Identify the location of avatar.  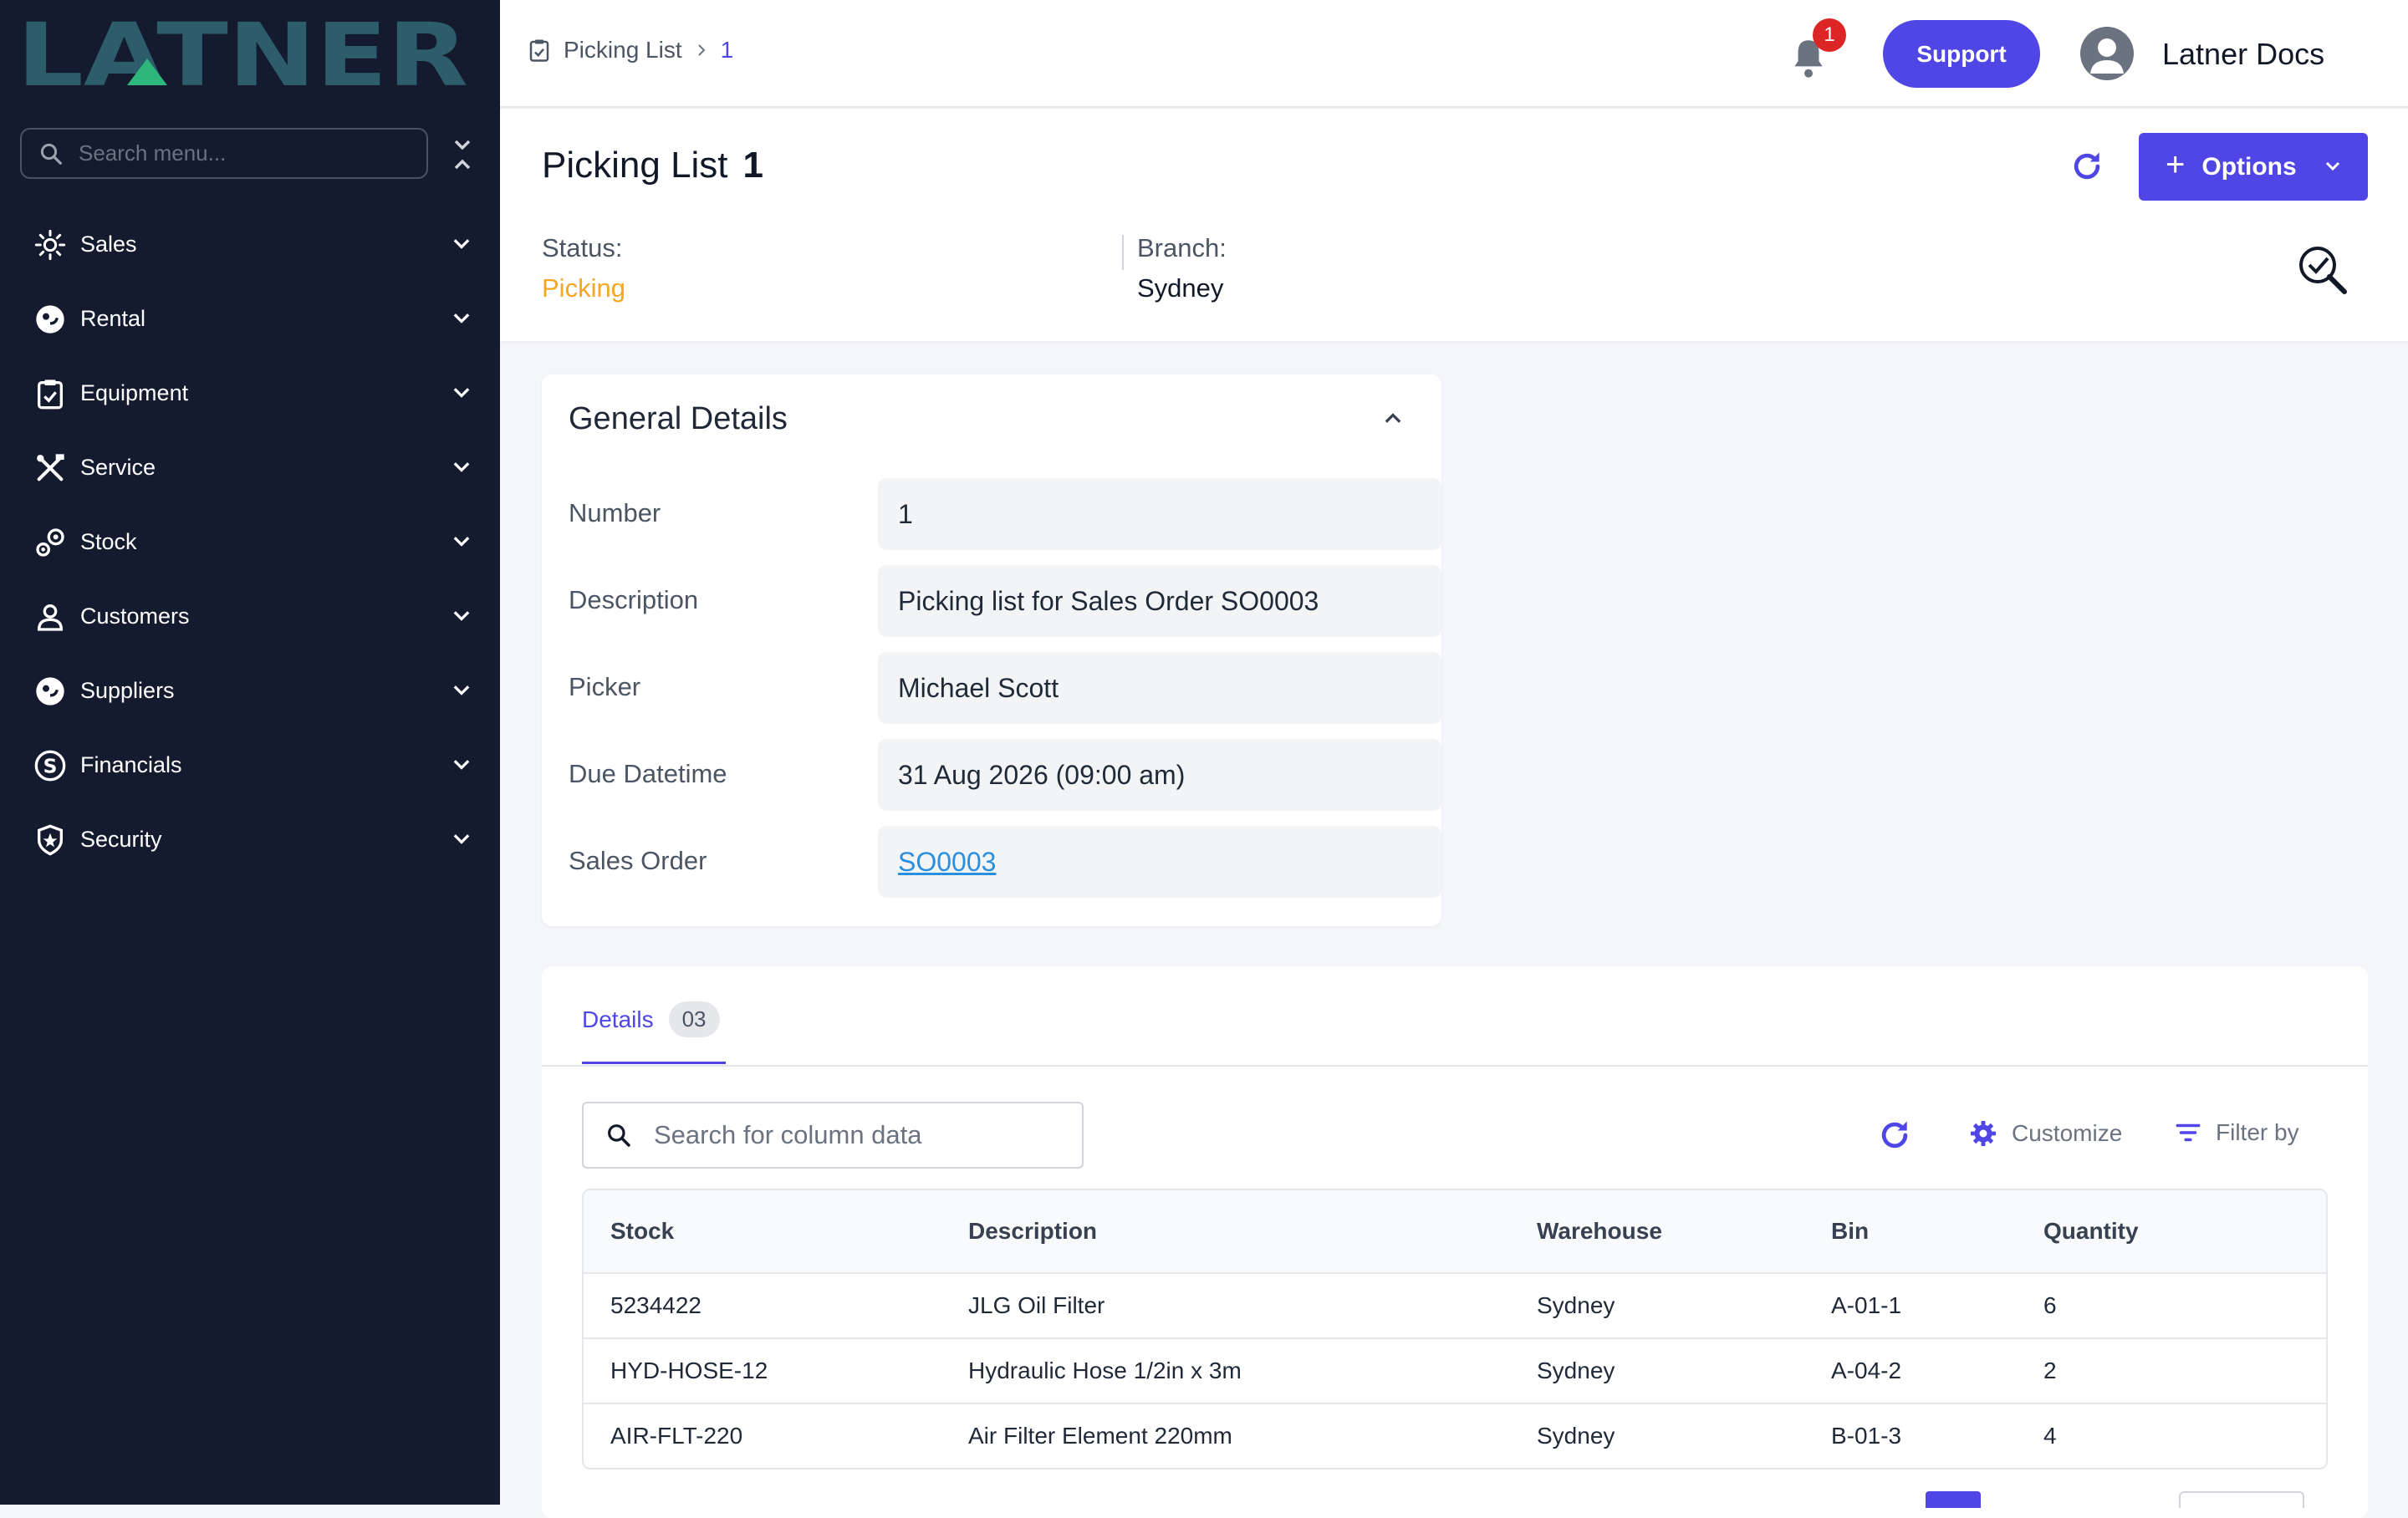
(2107, 53).